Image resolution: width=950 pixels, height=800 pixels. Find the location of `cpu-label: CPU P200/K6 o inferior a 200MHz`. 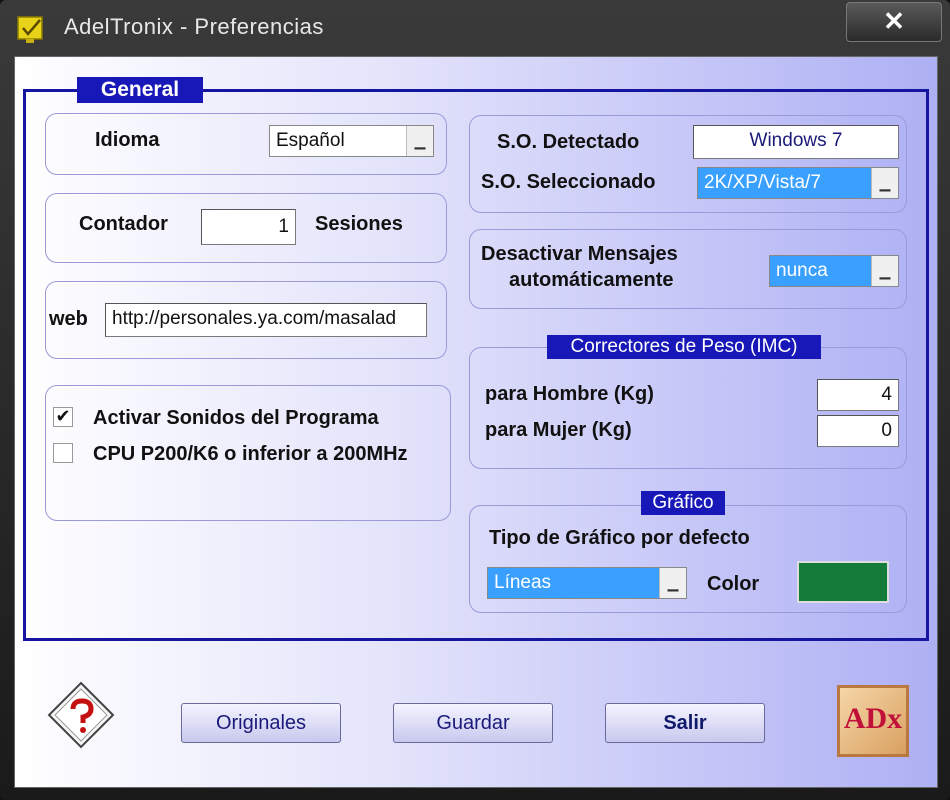

cpu-label: CPU P200/K6 o inferior a 200MHz is located at coordinates (250, 454).